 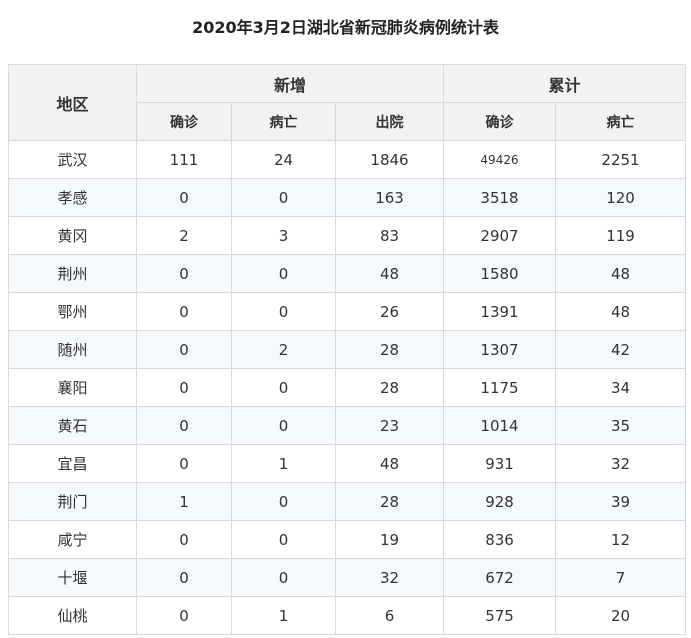 What do you see at coordinates (283, 159) in the screenshot?
I see `cell-new-deaths: 24` at bounding box center [283, 159].